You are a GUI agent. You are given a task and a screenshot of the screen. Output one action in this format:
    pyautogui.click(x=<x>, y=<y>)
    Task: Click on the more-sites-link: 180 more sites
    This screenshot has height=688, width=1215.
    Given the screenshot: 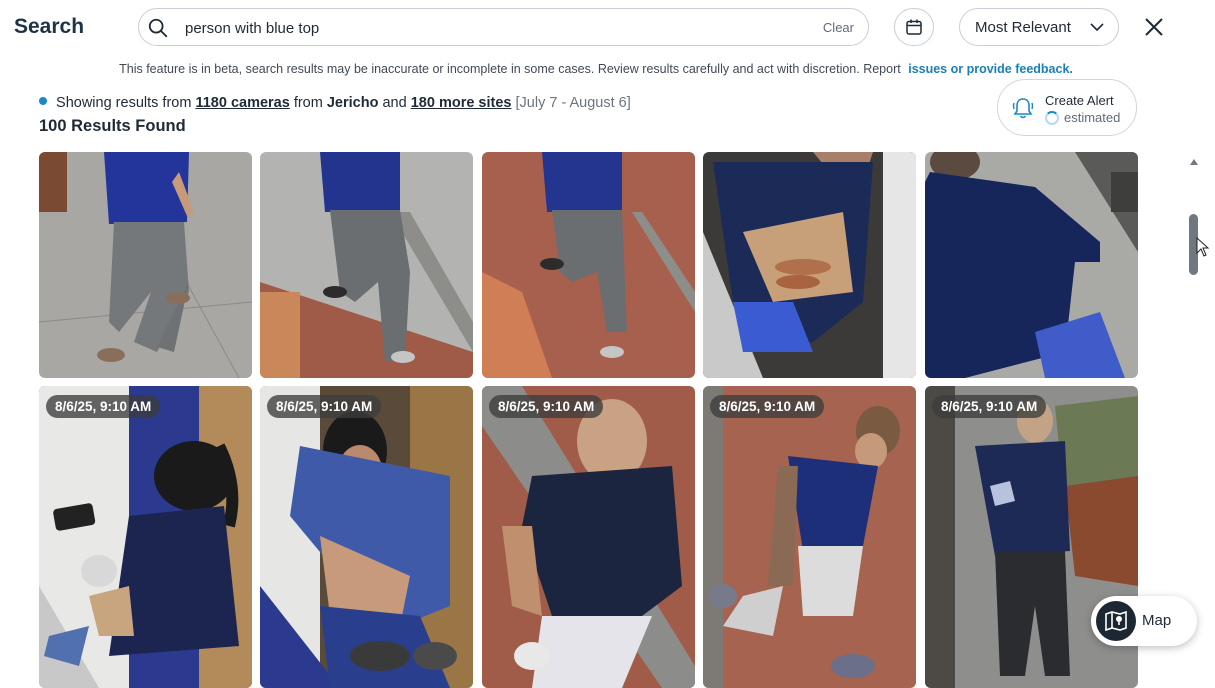 What is the action you would take?
    pyautogui.click(x=461, y=103)
    